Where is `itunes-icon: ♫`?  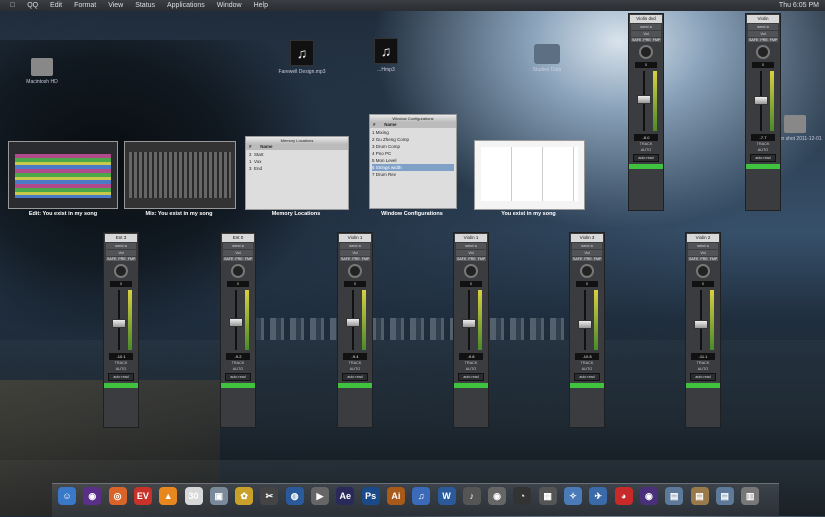
itunes-icon: ♫ is located at coordinates (421, 496).